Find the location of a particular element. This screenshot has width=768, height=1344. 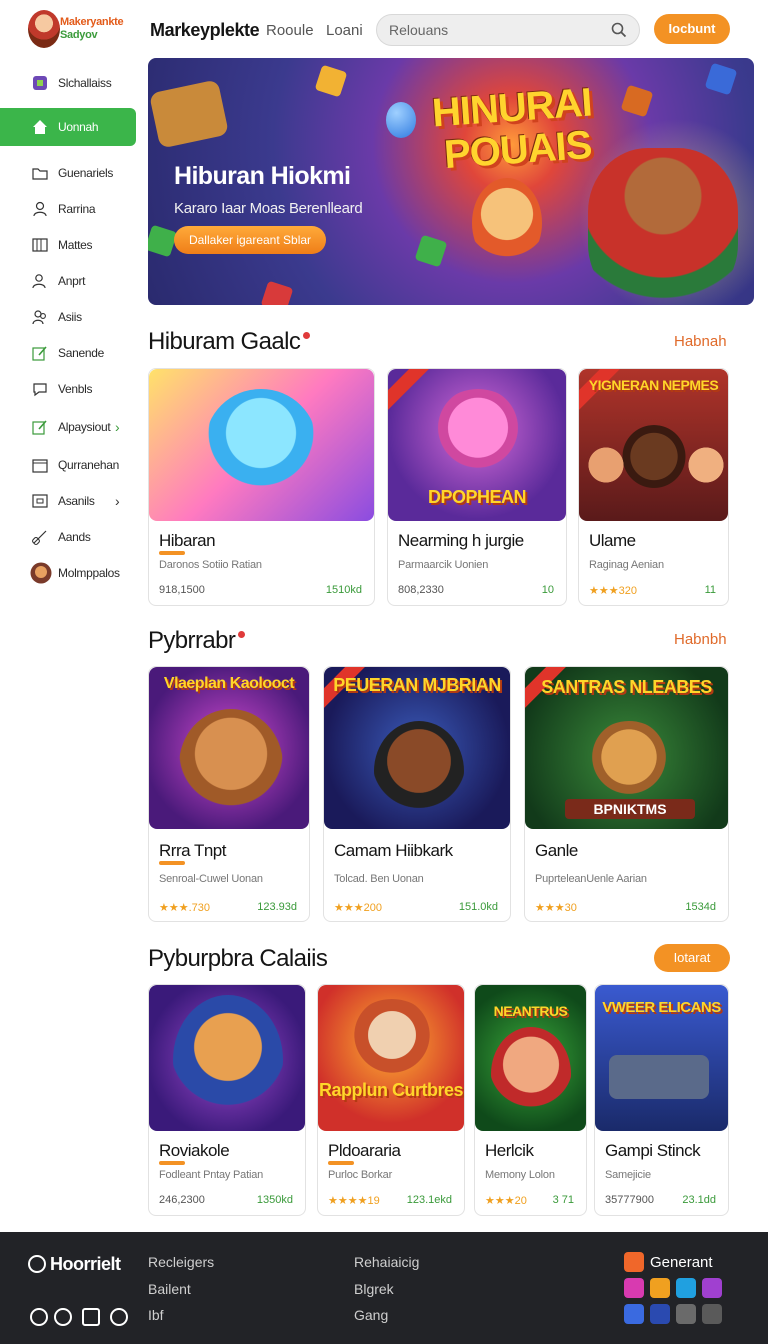

card-thumbnail: YIGNERAN NEPMES is located at coordinates (653, 445).